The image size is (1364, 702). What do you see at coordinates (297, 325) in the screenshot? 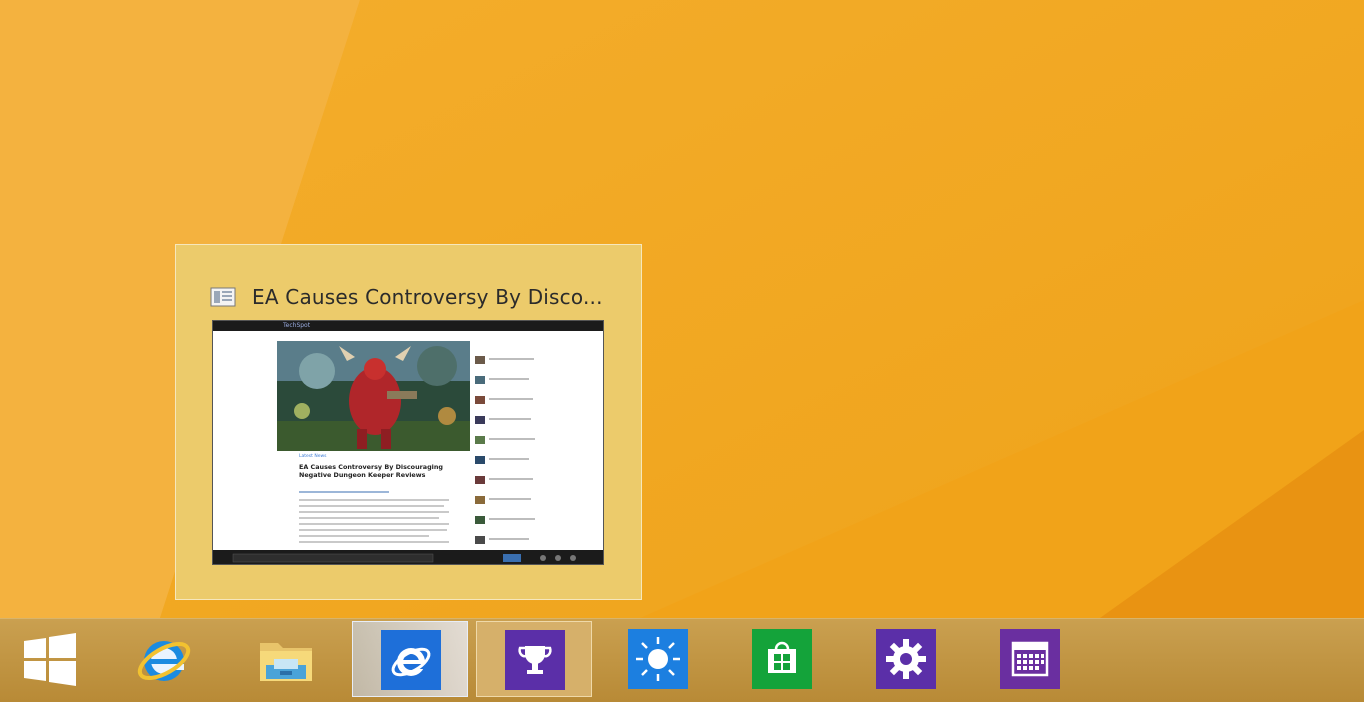
I see `thumbnail-site-brand: TechSpot` at bounding box center [297, 325].